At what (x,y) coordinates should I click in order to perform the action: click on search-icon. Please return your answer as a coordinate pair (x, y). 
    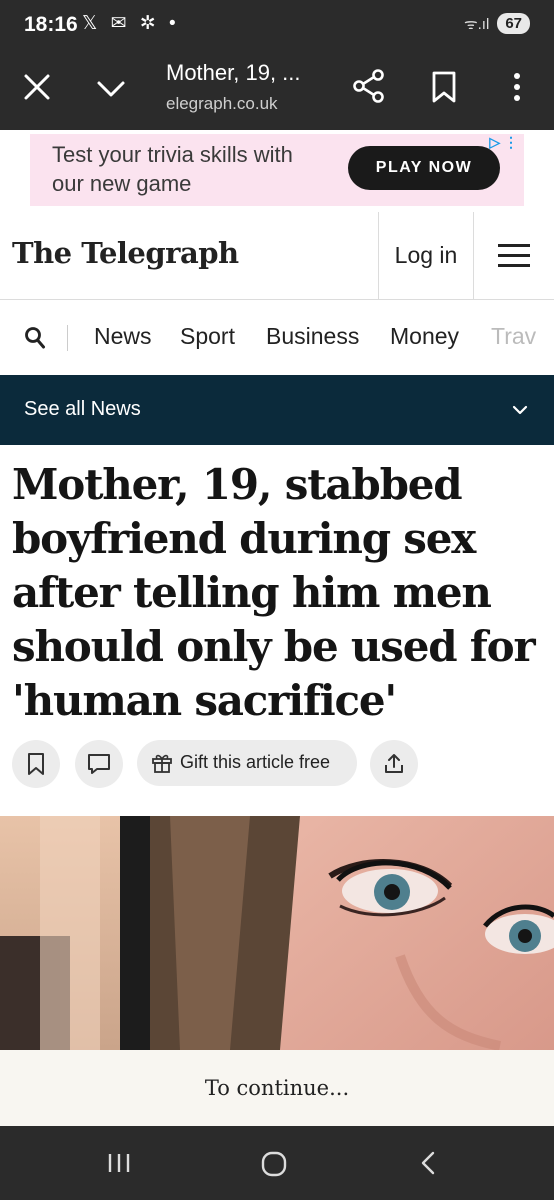
    Looking at the image, I should click on (35, 338).